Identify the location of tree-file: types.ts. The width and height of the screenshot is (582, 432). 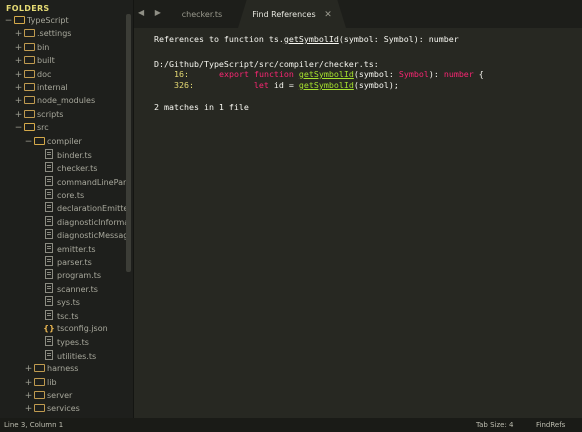
(63, 341).